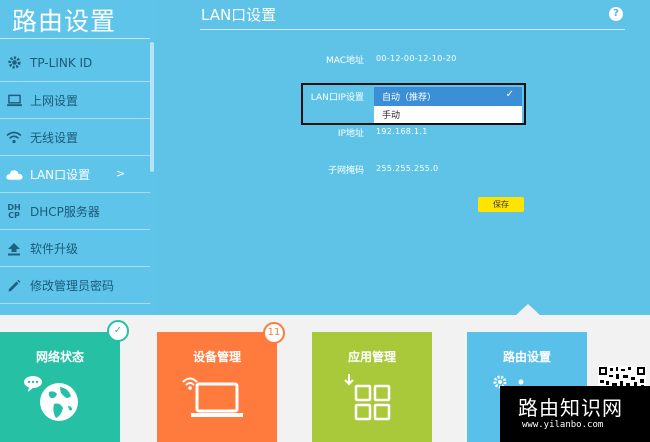  I want to click on tile-network-status: 网络状态, so click(60, 387).